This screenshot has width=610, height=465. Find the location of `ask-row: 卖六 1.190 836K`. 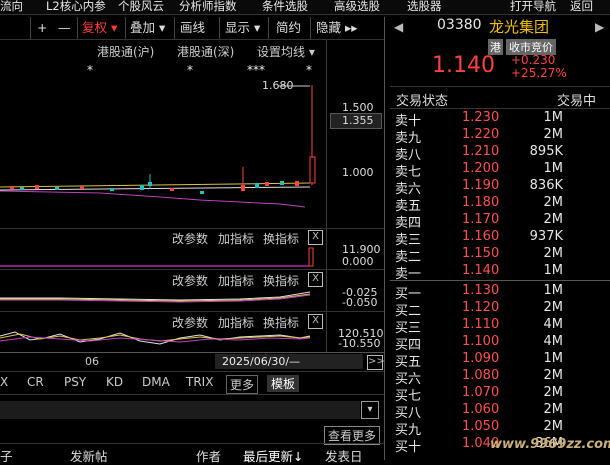

ask-row: 卖六 1.190 836K is located at coordinates (500, 187).